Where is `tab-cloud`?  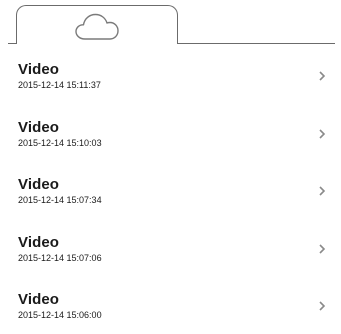 tab-cloud is located at coordinates (97, 24).